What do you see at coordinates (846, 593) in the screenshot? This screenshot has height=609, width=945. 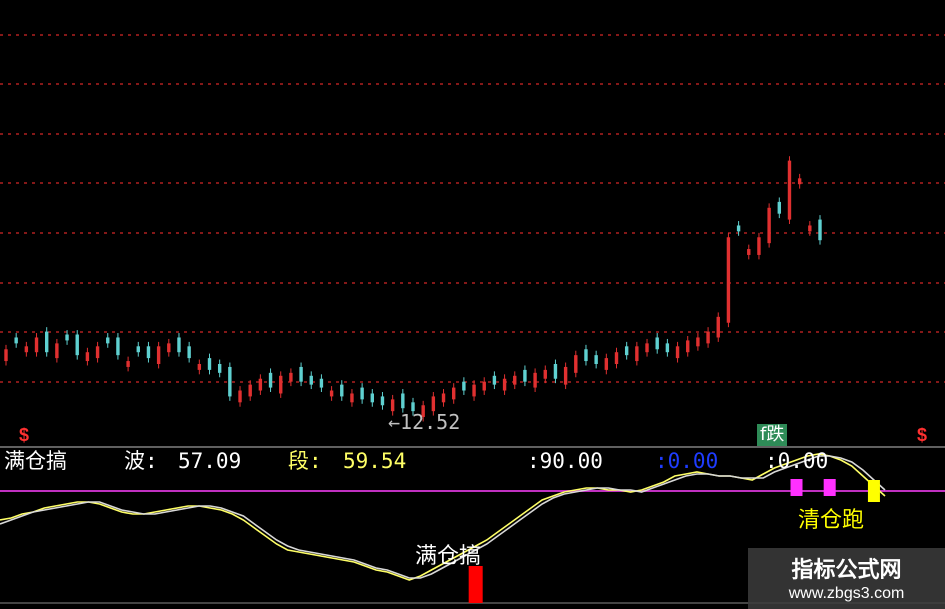 I see `watermark-url: www.zbgs3.com` at bounding box center [846, 593].